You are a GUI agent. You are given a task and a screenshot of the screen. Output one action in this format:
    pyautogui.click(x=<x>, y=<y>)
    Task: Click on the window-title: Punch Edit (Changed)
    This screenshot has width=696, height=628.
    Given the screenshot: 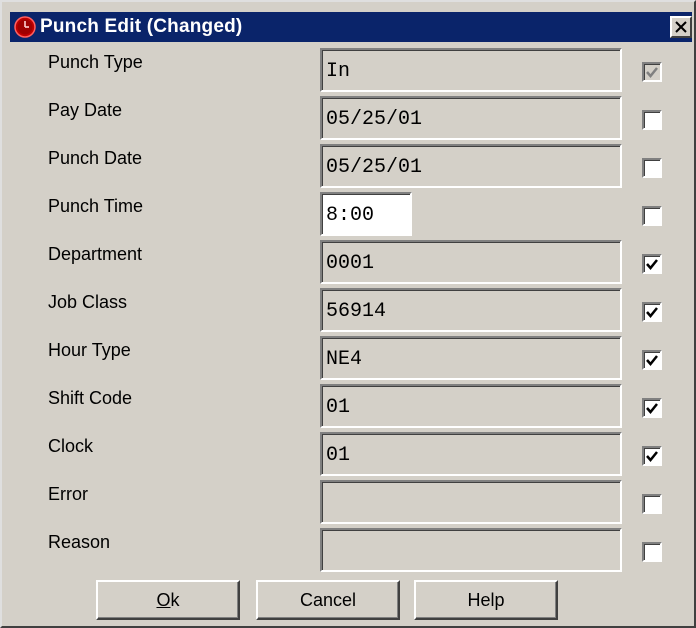 What is the action you would take?
    pyautogui.click(x=141, y=26)
    